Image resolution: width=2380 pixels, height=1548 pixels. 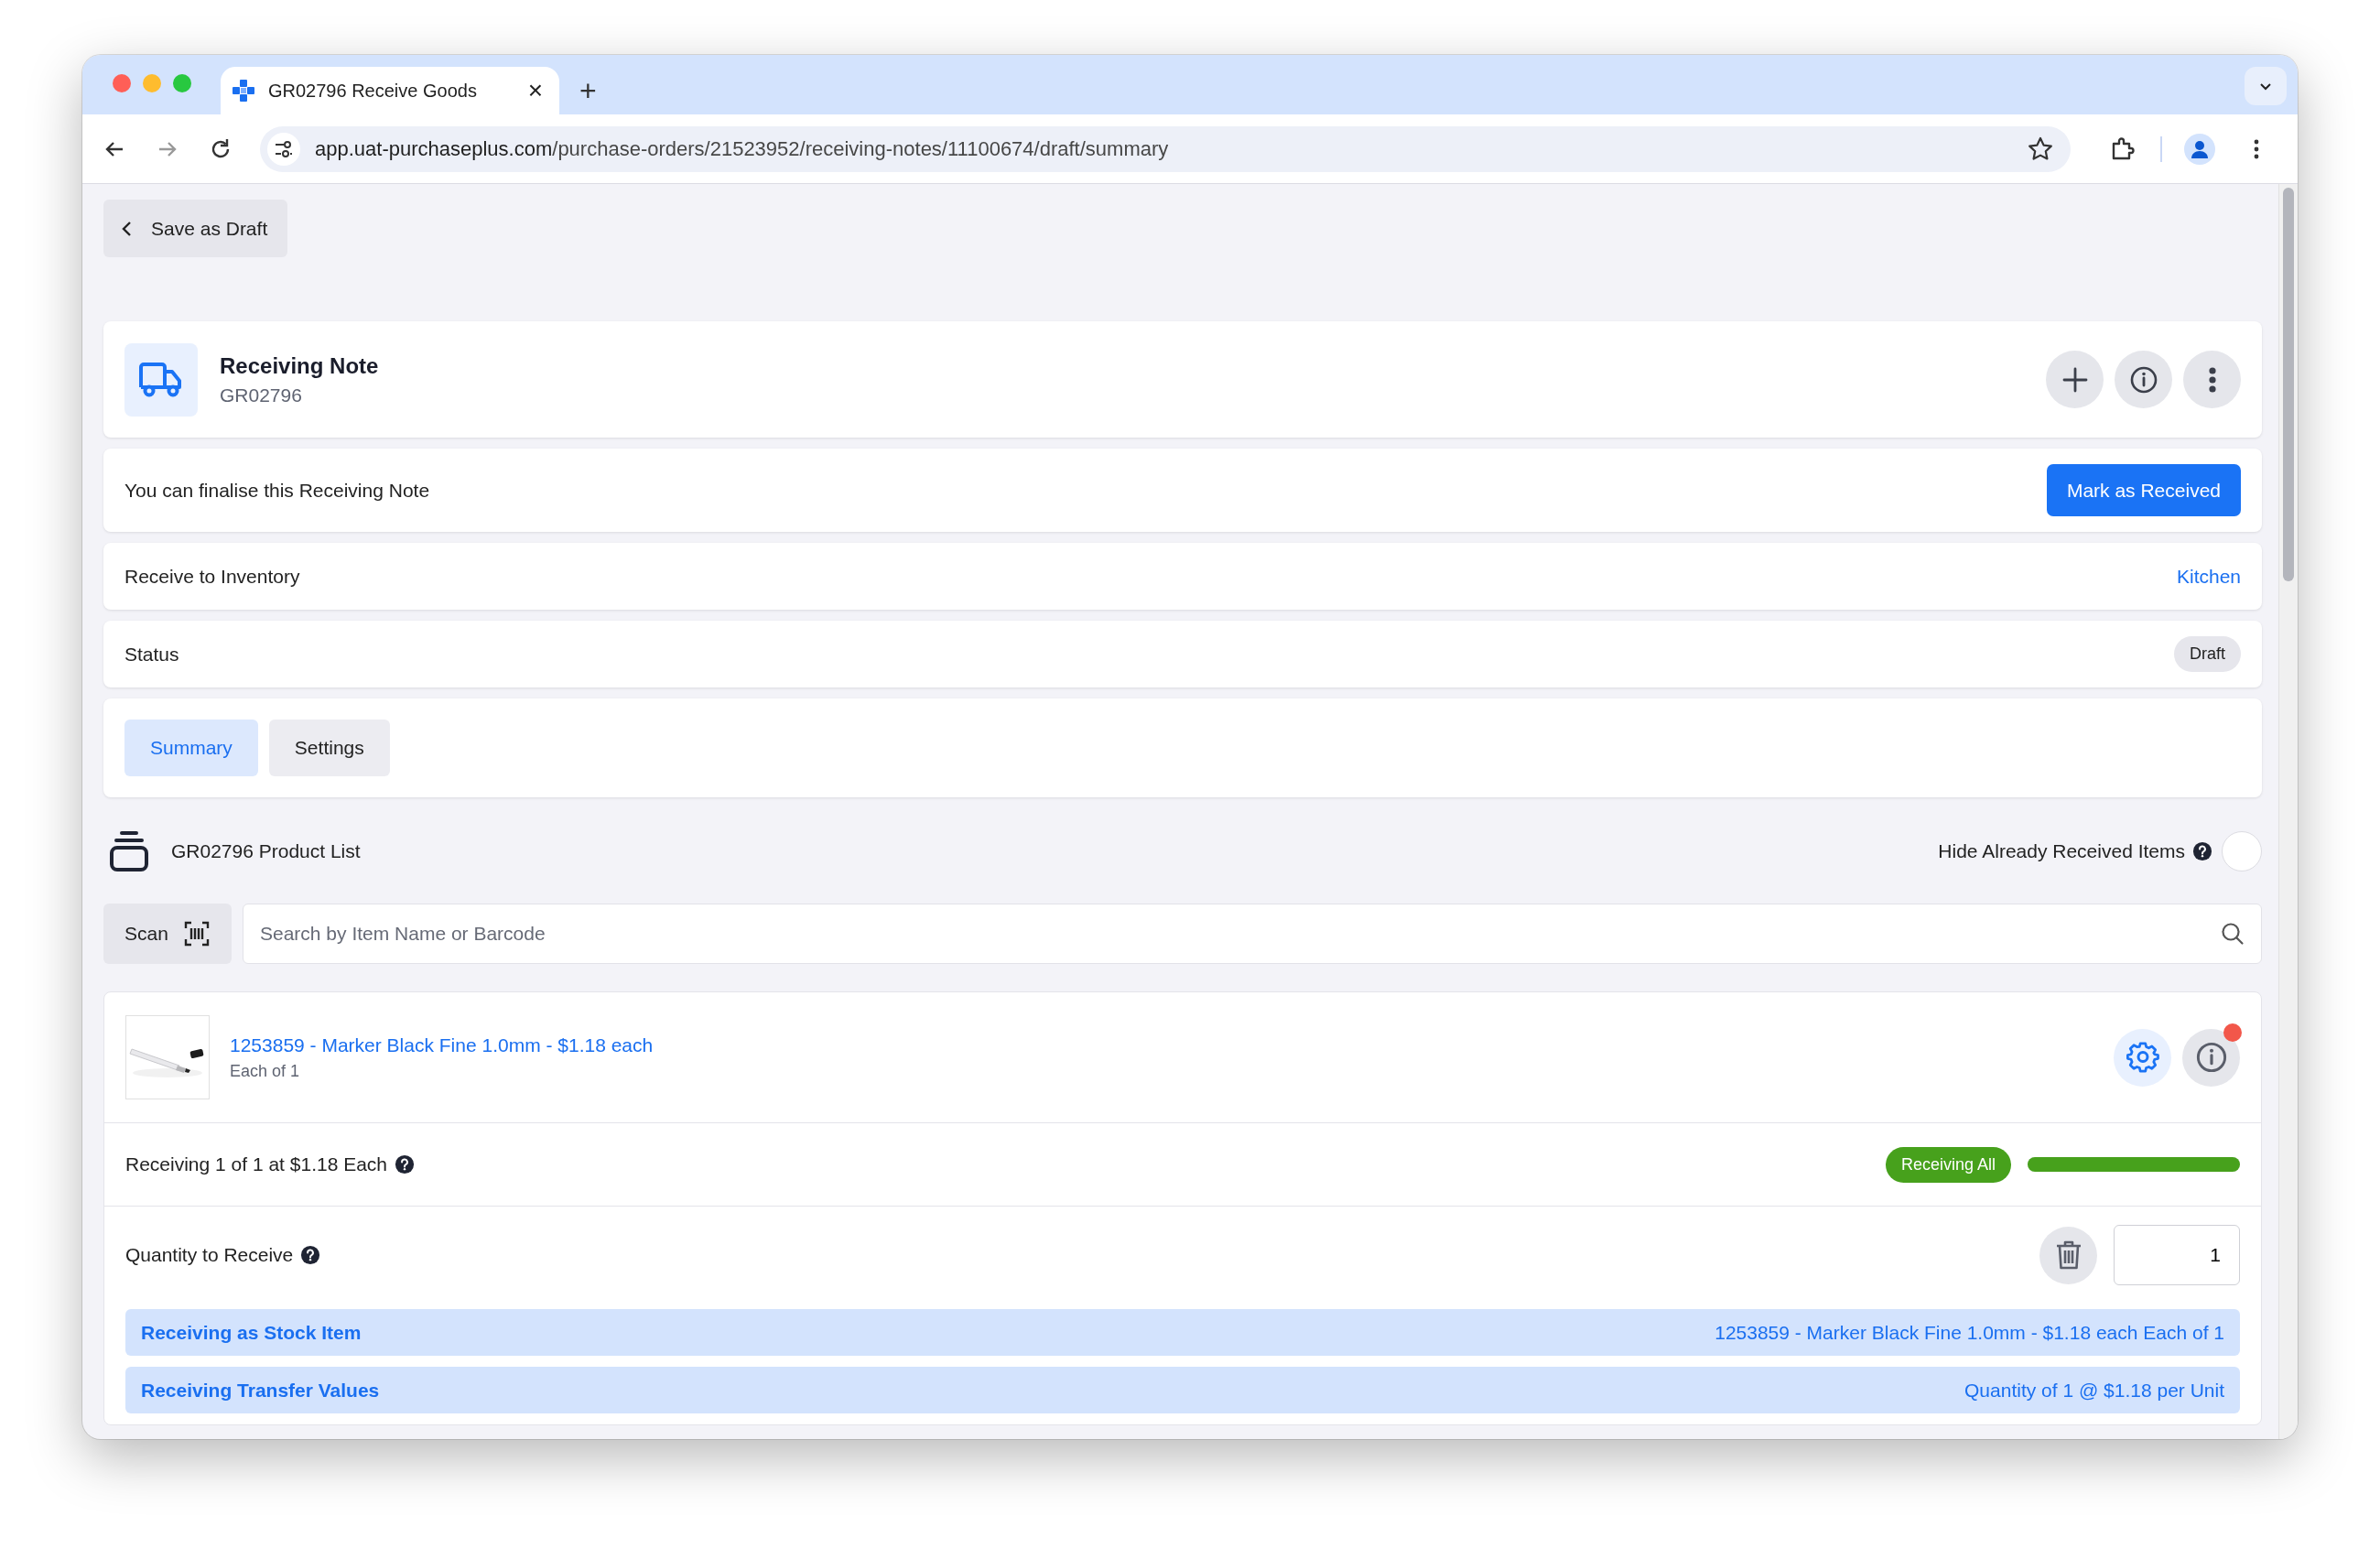 What do you see at coordinates (191, 748) in the screenshot?
I see `tab: Summary` at bounding box center [191, 748].